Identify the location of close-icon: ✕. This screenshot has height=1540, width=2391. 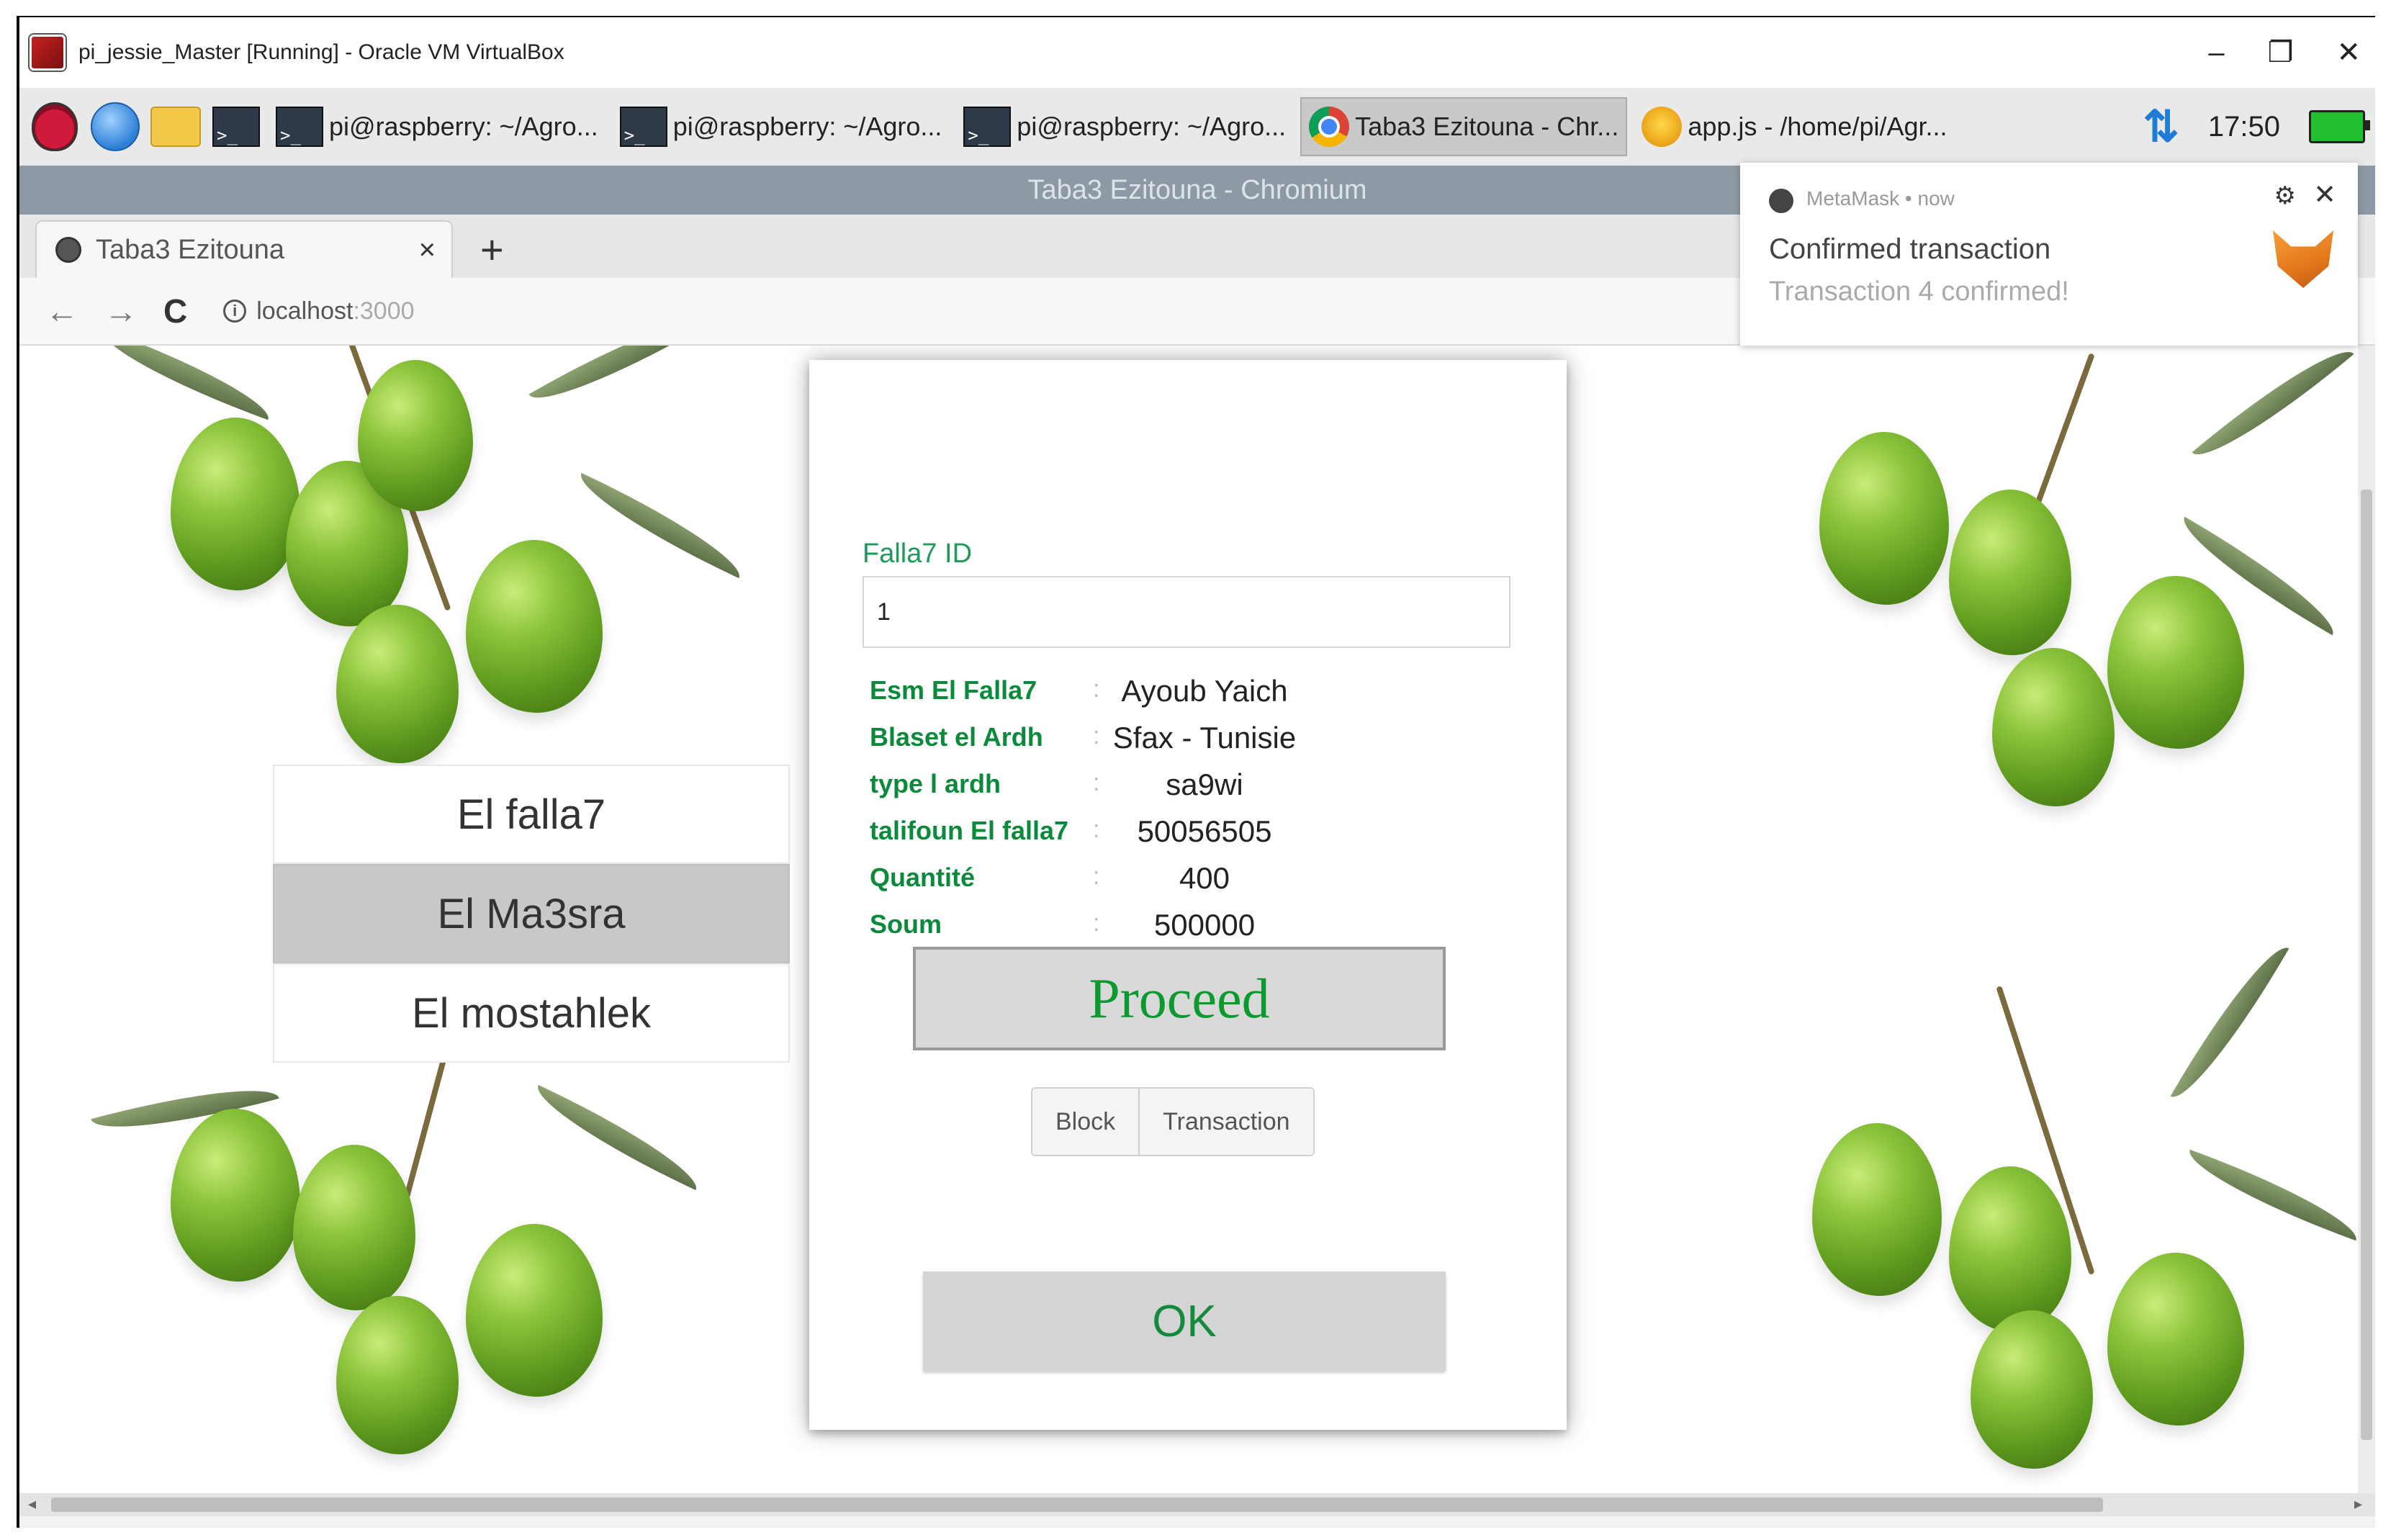
(2324, 195).